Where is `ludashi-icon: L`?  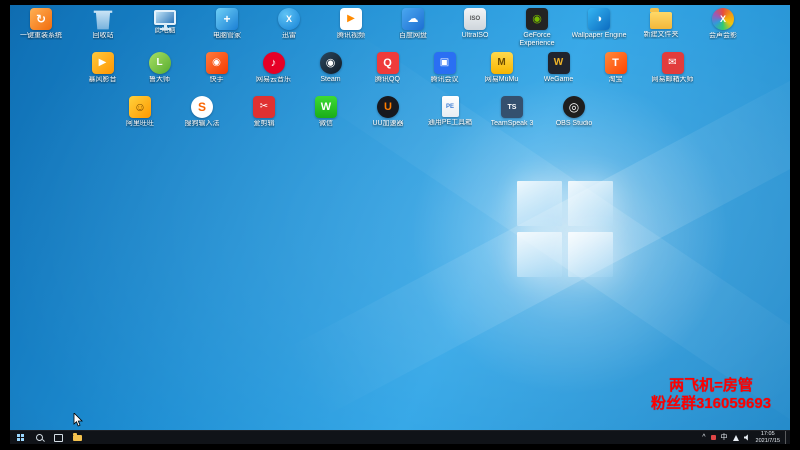 ludashi-icon: L is located at coordinates (159, 63).